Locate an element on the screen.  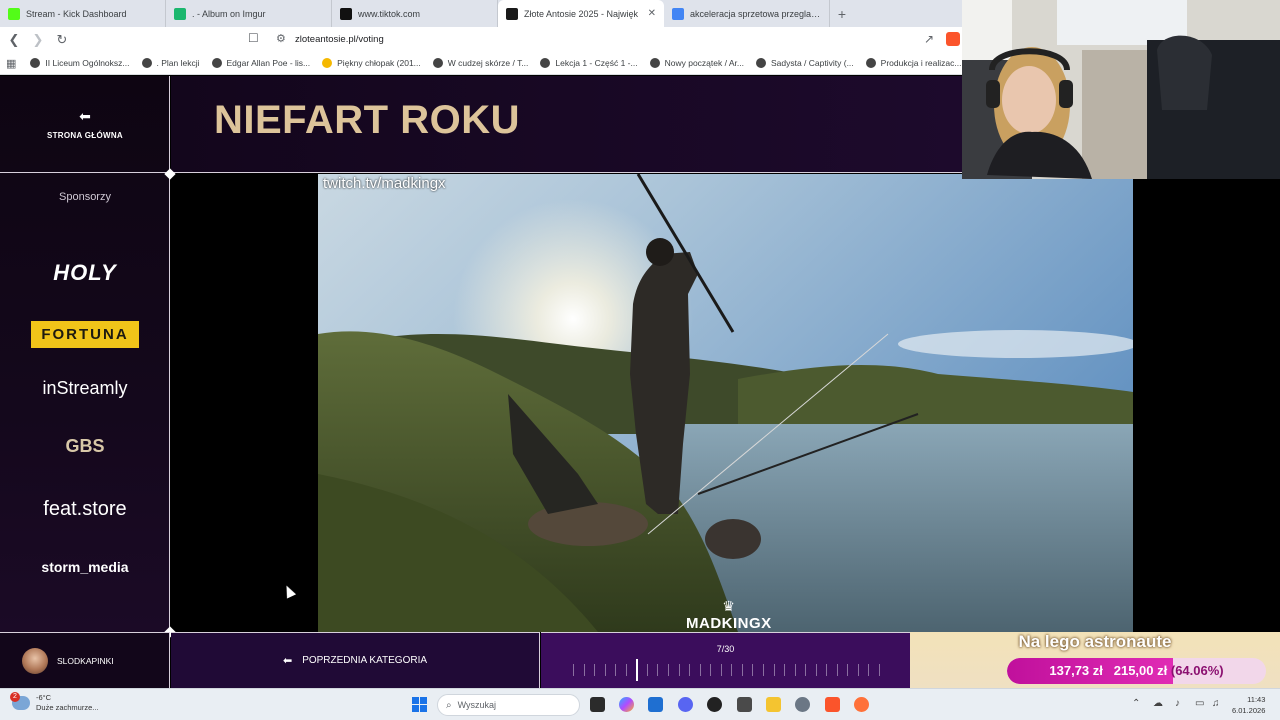
apps-grid-icon: ▦ is located at coordinates (11, 63).